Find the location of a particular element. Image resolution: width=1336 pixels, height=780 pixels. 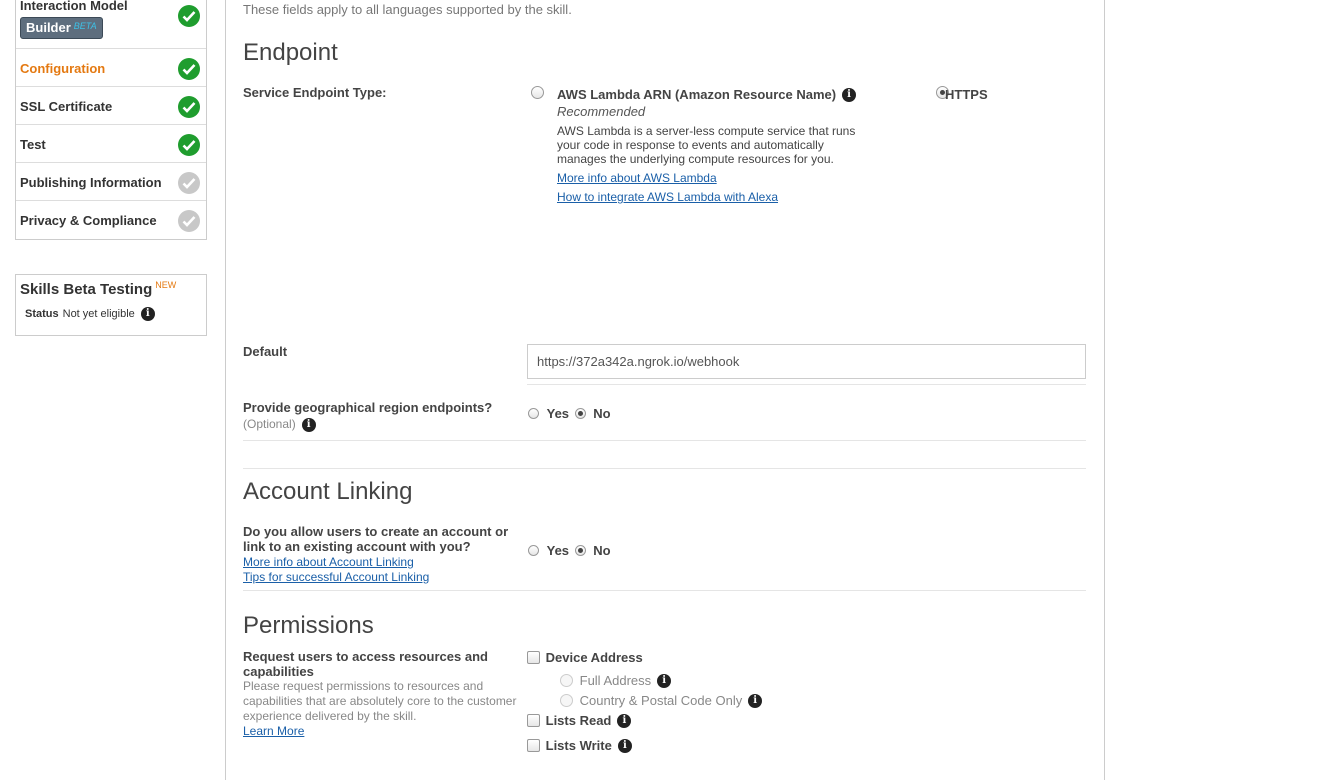

beta-testing-title-text: Skills Beta Testing is located at coordinates (86, 289).